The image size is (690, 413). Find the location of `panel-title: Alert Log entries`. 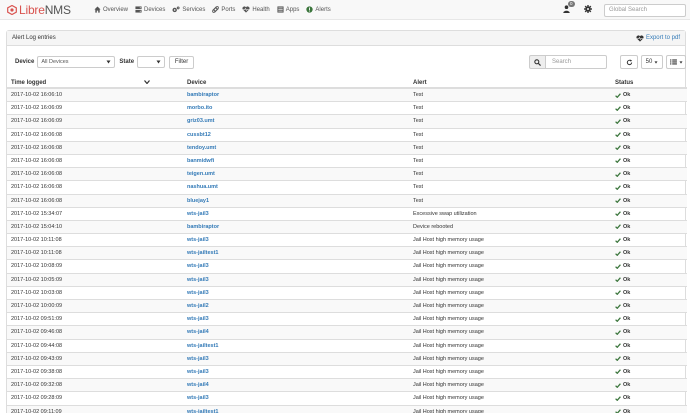

panel-title: Alert Log entries is located at coordinates (34, 38).